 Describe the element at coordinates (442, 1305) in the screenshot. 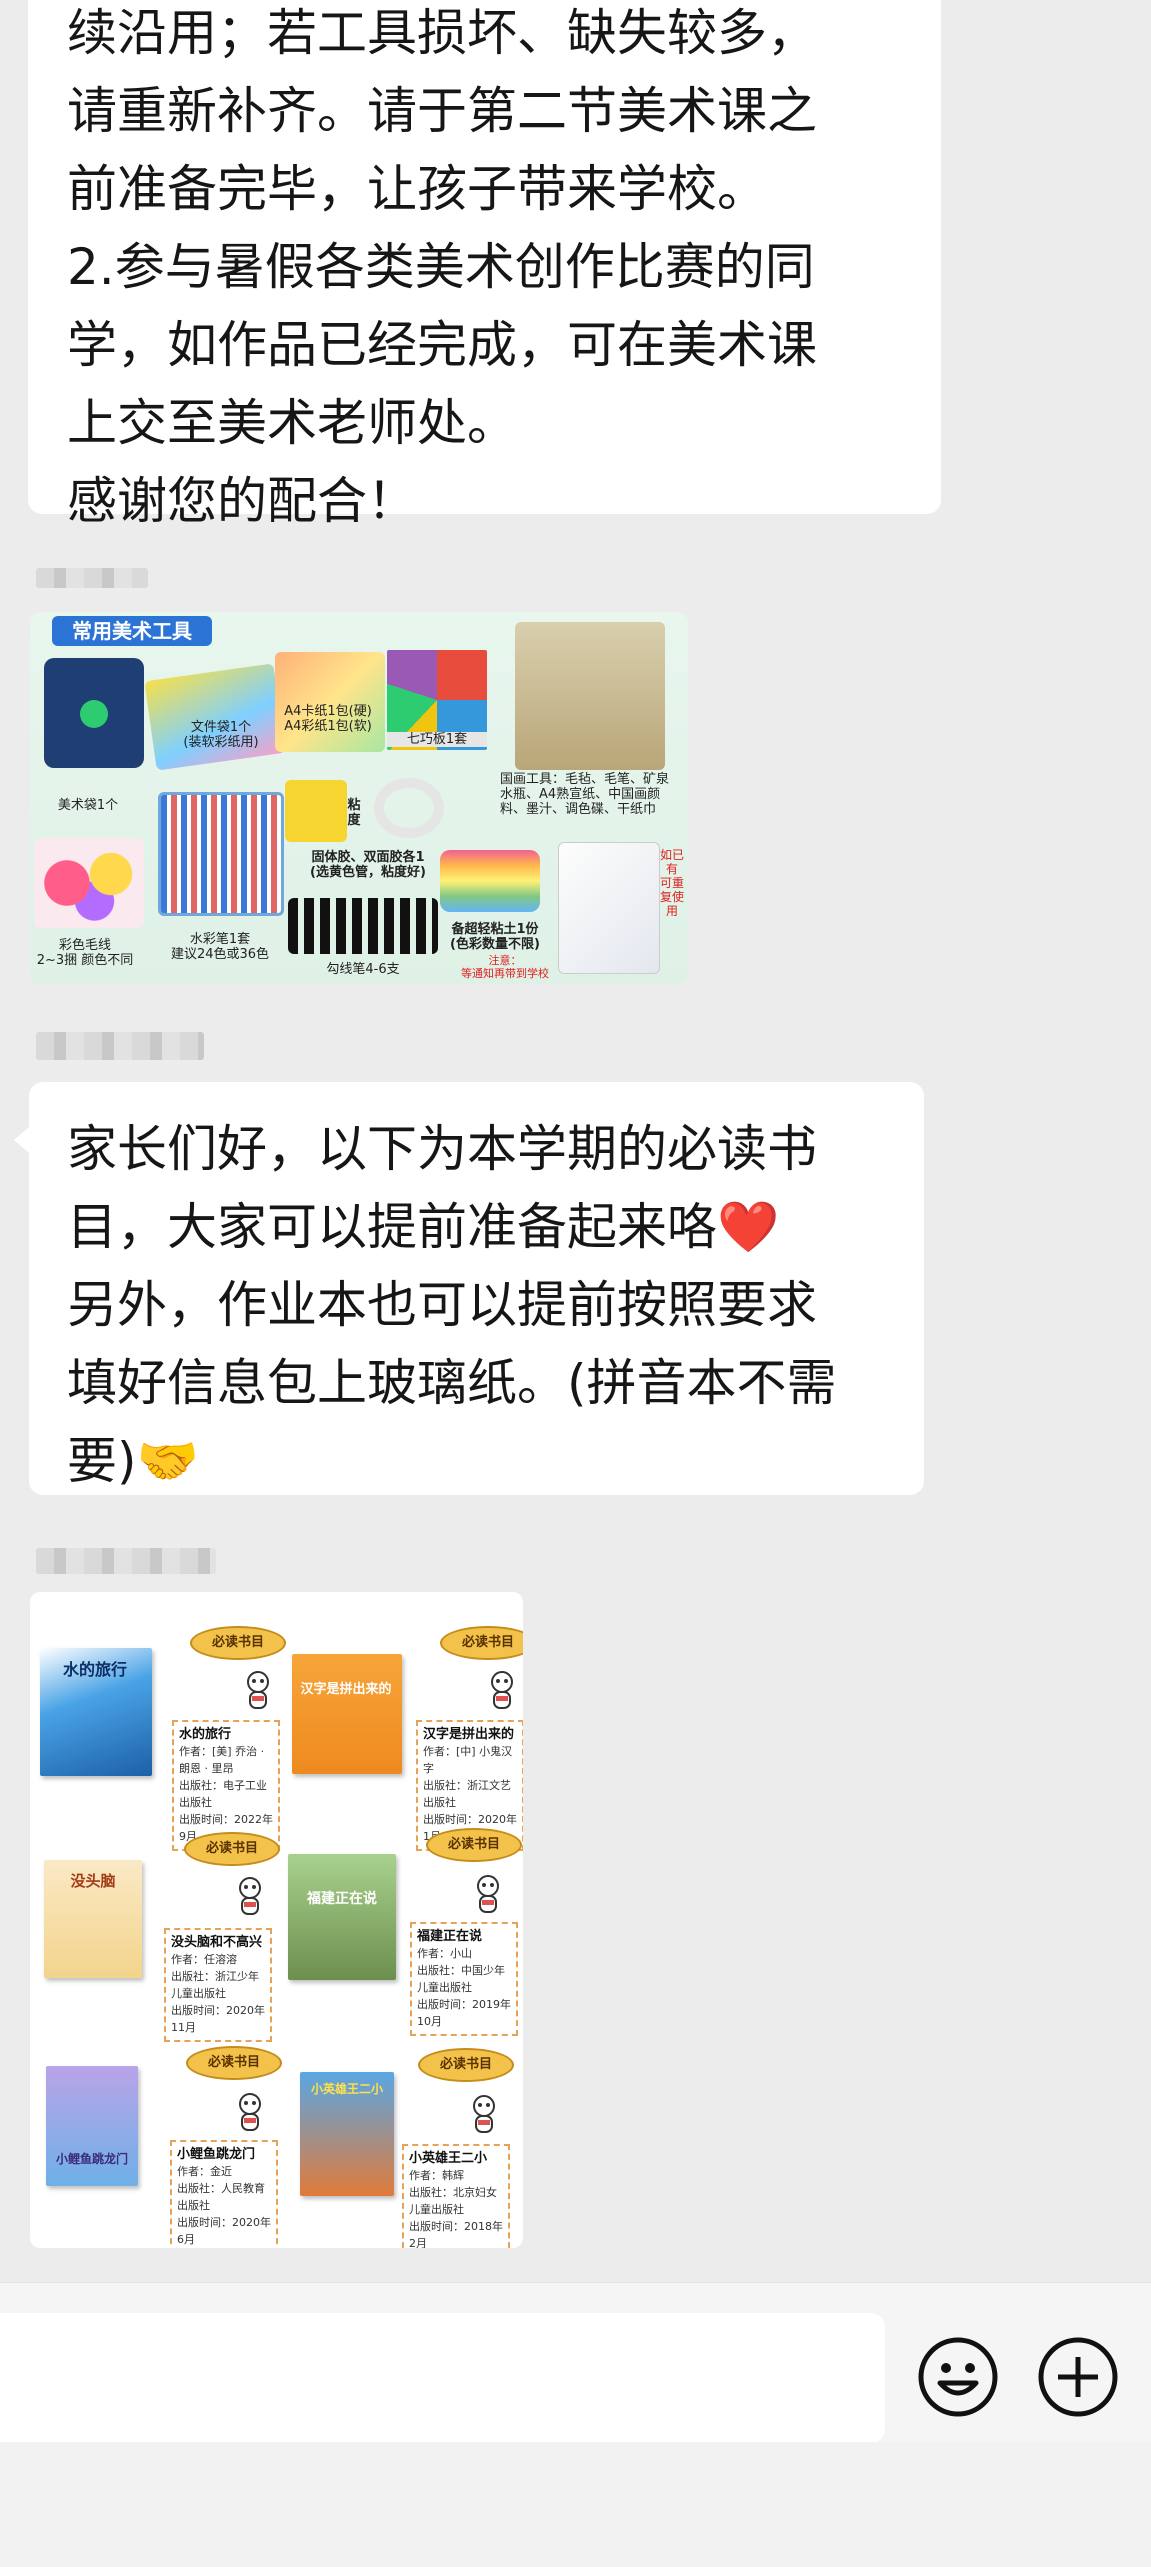

I see `message-line: 另外，作业本也可以提前按照要求` at that location.